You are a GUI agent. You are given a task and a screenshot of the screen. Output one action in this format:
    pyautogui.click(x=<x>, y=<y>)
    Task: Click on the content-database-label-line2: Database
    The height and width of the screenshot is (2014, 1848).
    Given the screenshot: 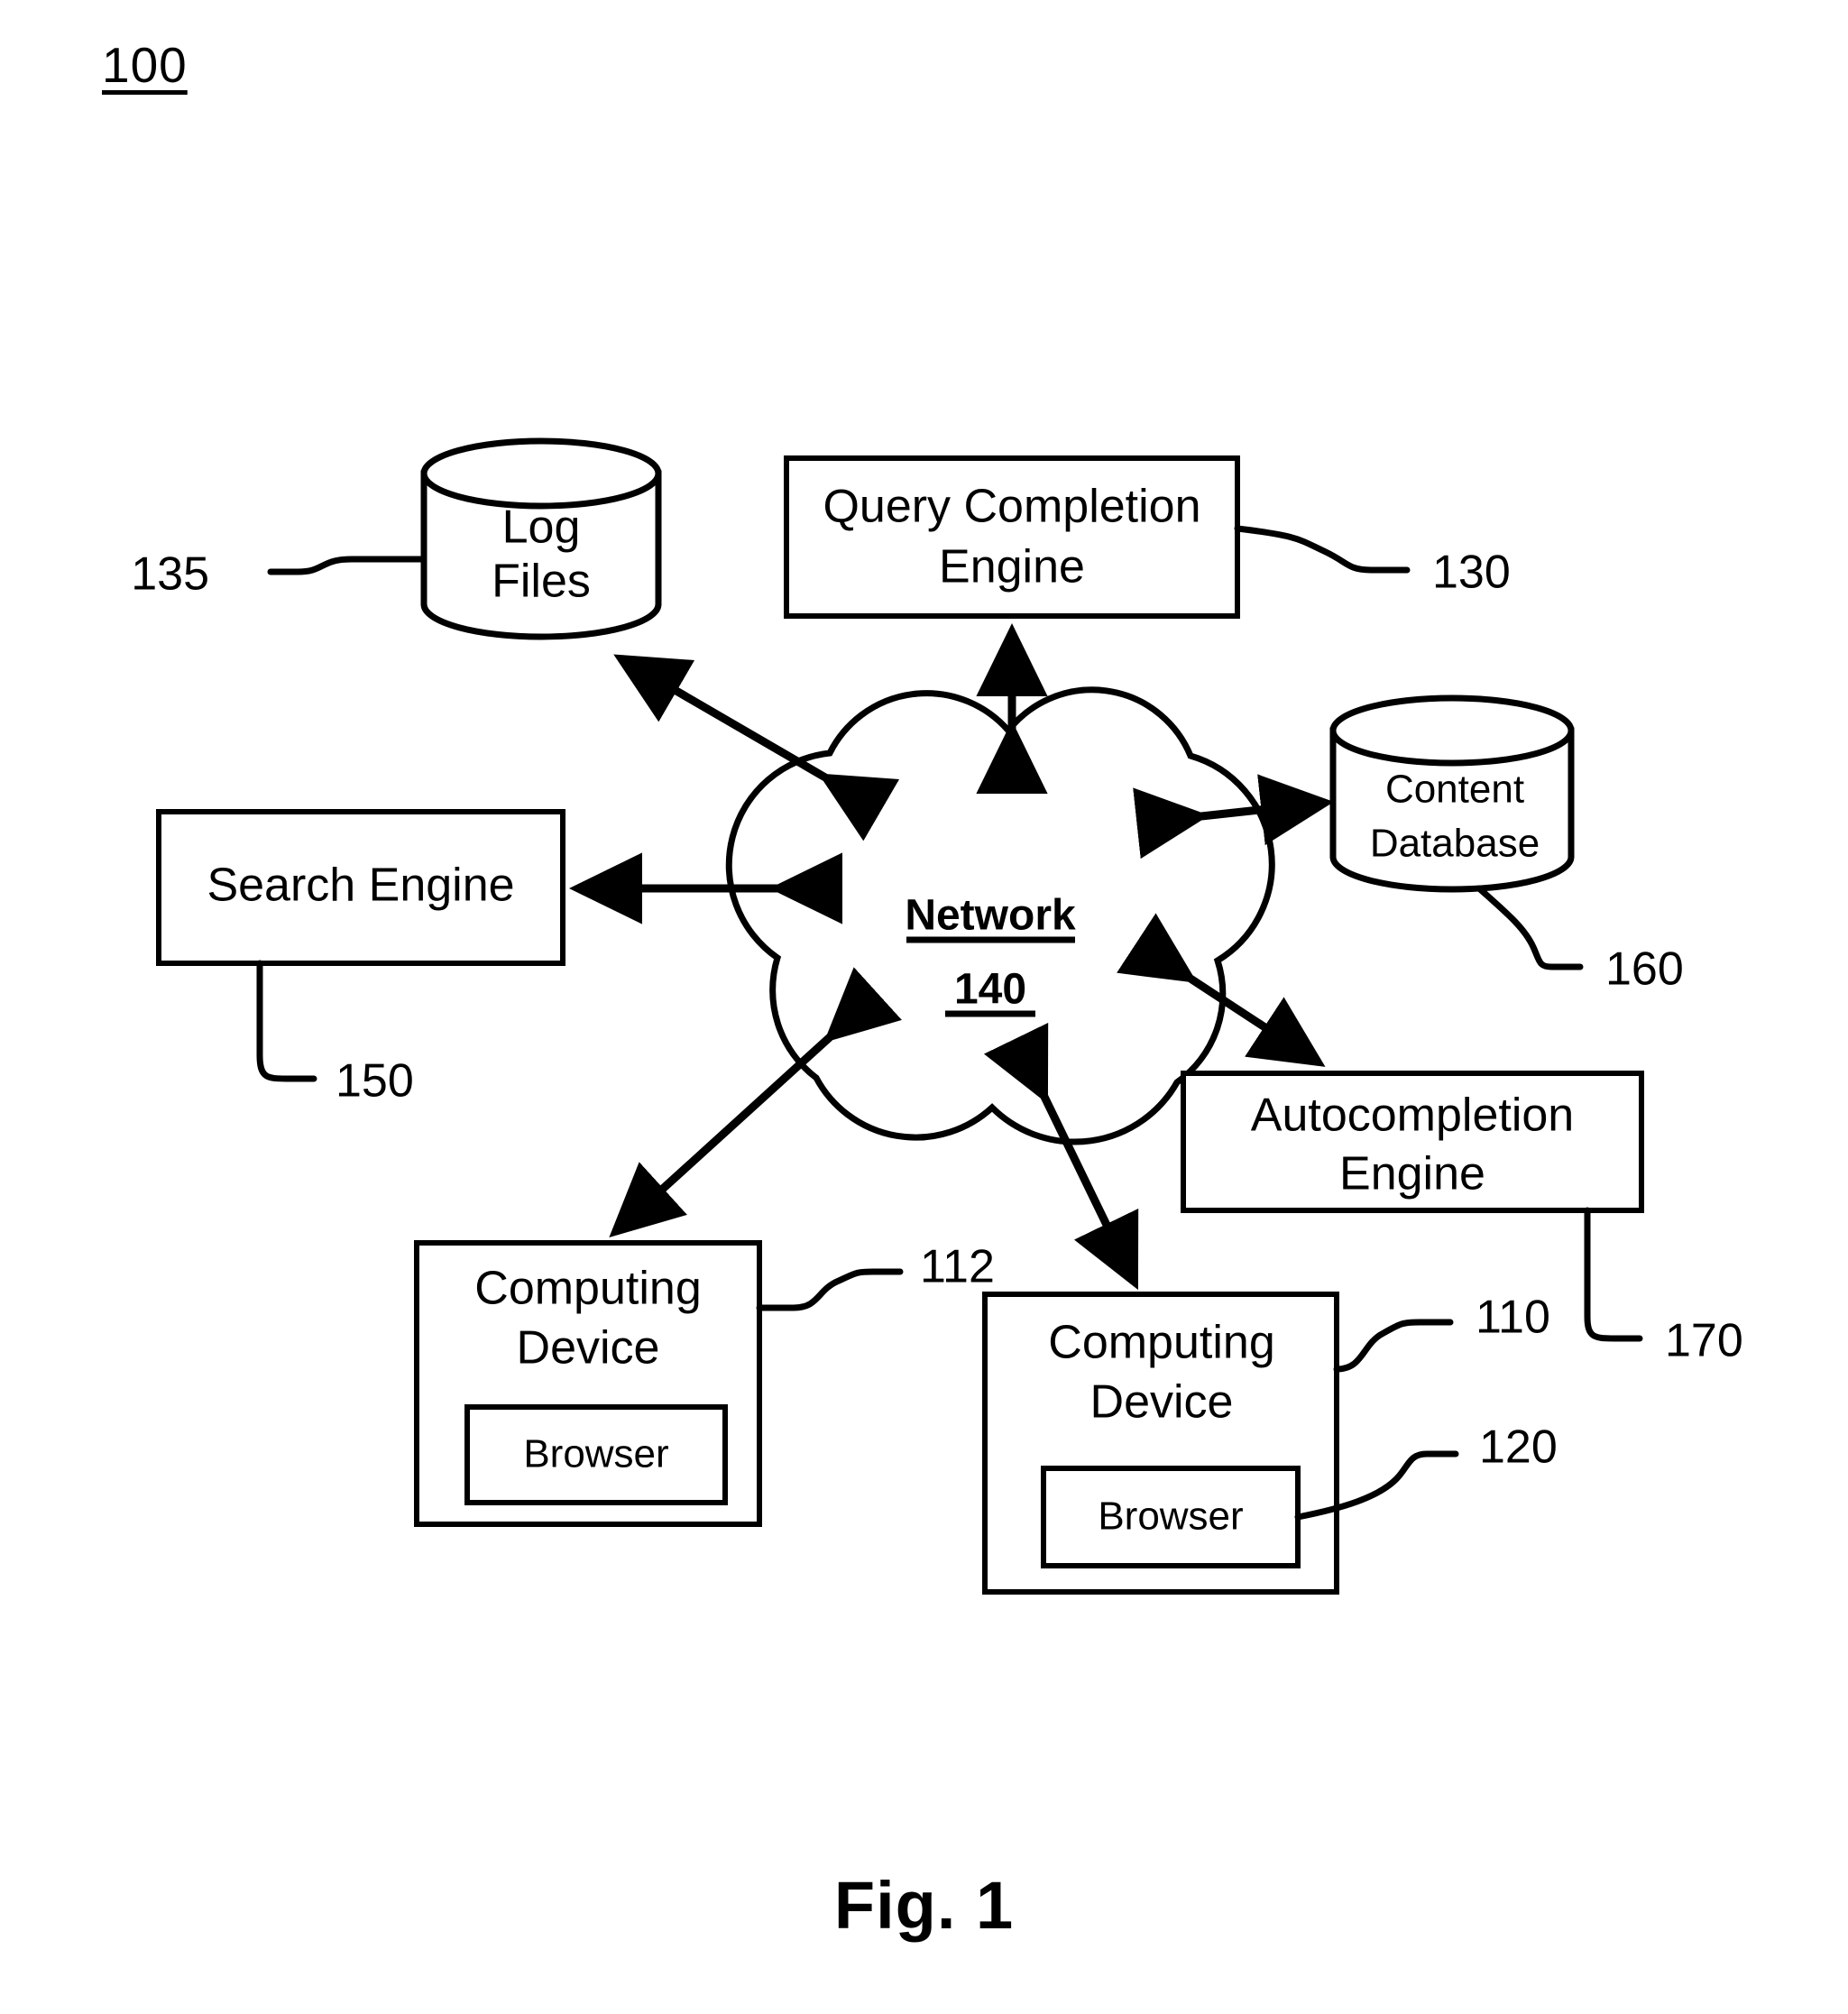 What is the action you would take?
    pyautogui.click(x=1455, y=844)
    